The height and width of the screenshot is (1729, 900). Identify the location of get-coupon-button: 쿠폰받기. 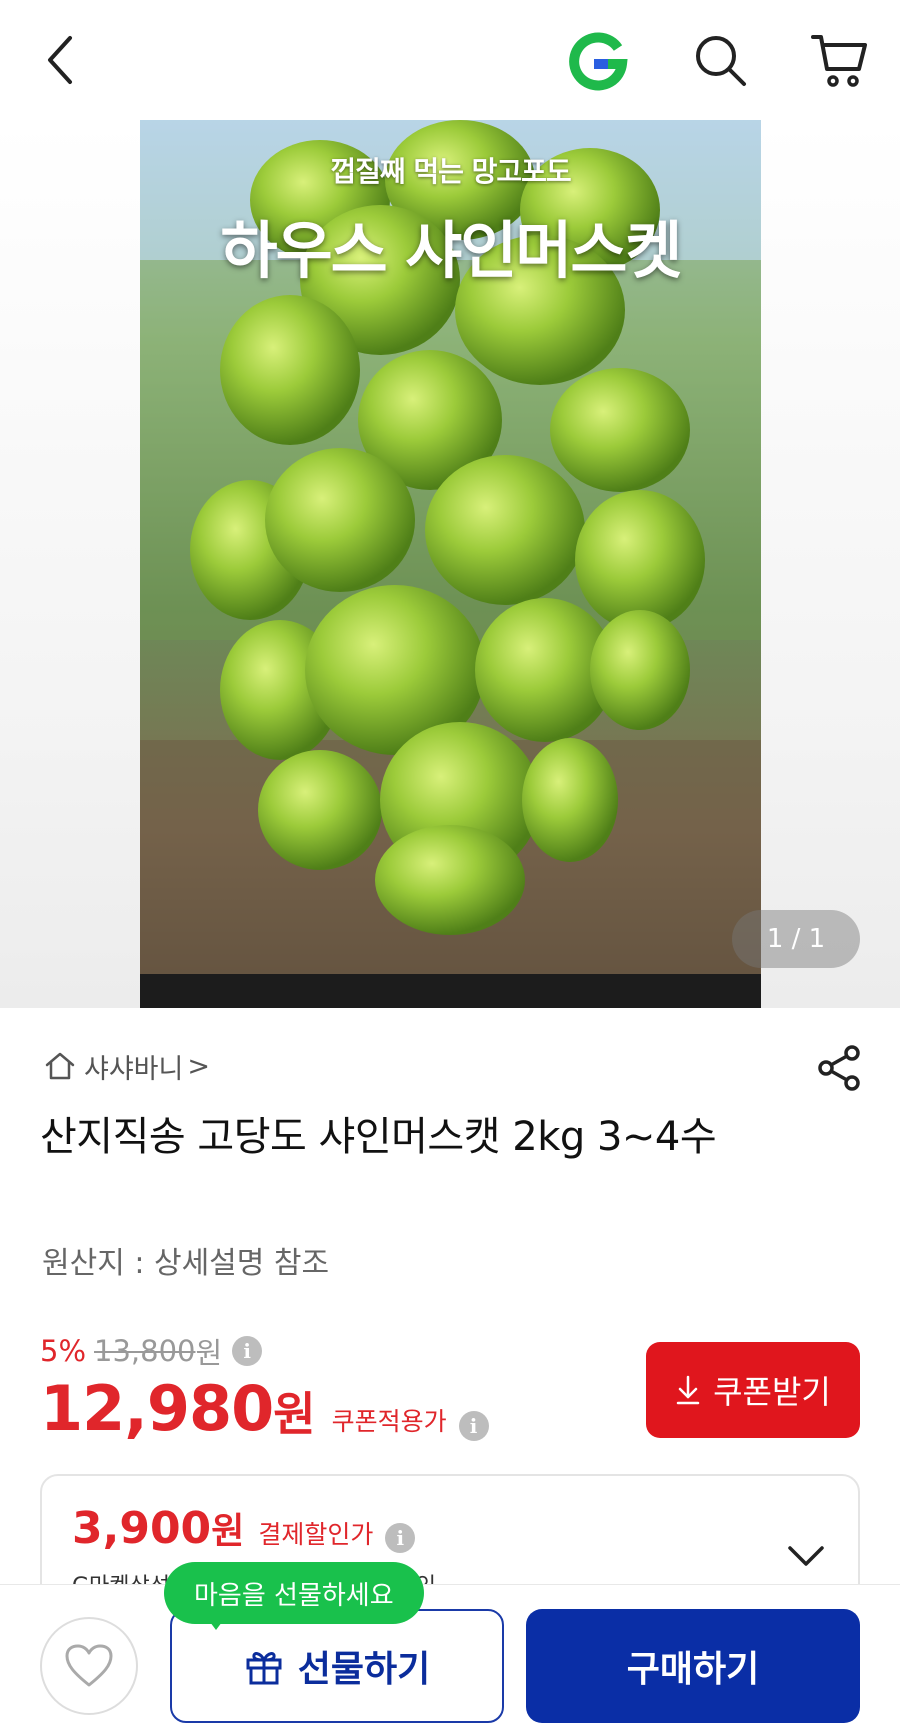
(753, 1390).